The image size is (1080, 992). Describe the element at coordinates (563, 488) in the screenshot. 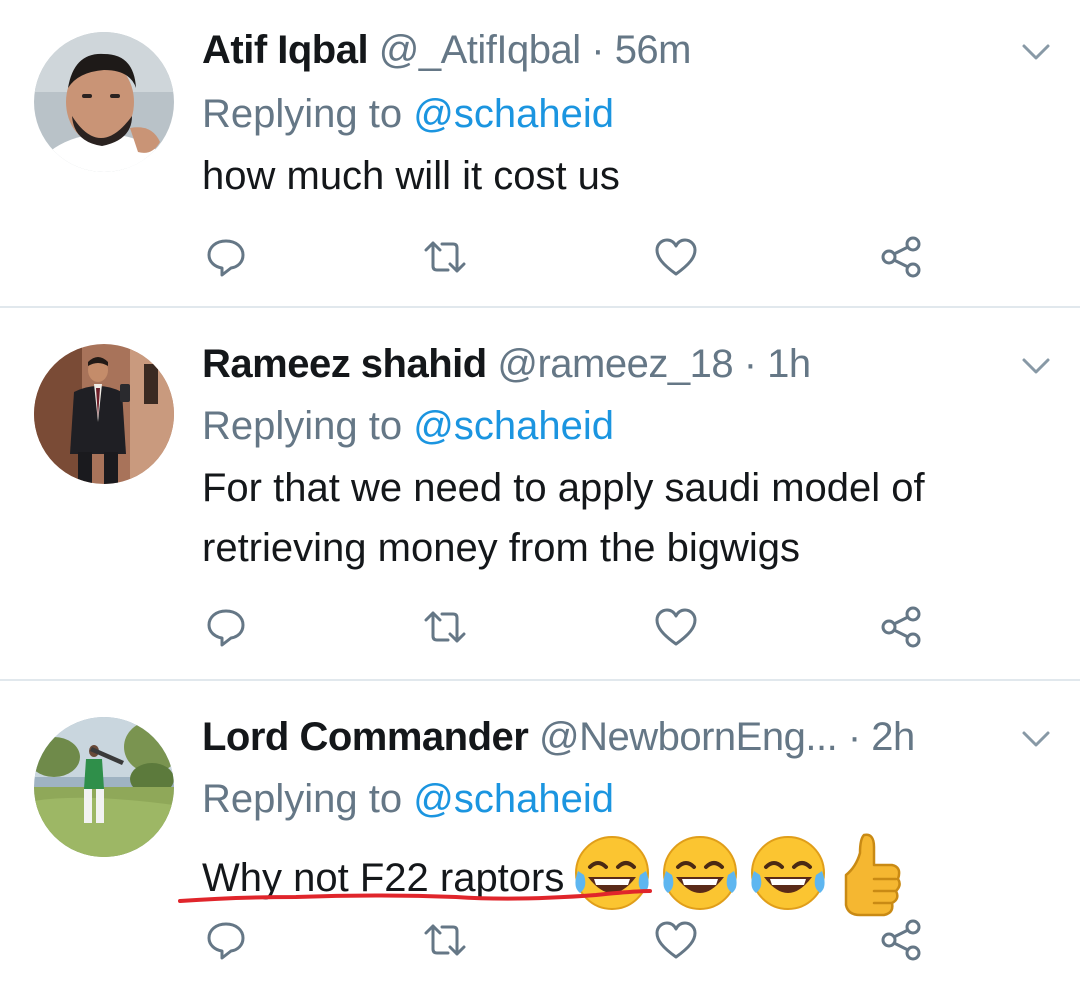

I see `tweet-text-line: For that we need to apply saudi model of` at that location.